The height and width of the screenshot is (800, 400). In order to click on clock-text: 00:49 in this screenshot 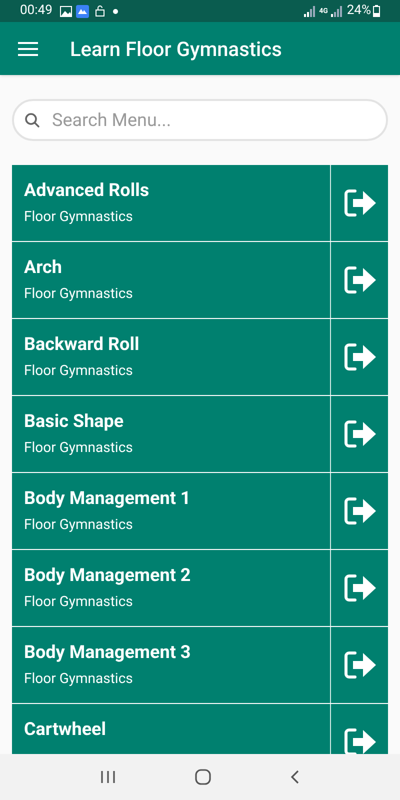, I will do `click(36, 11)`.